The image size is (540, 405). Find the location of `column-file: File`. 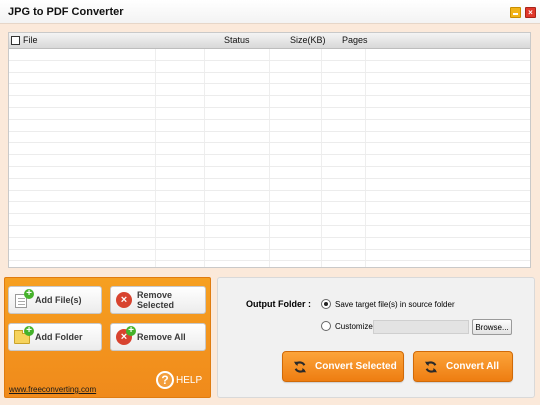

column-file: File is located at coordinates (30, 40).